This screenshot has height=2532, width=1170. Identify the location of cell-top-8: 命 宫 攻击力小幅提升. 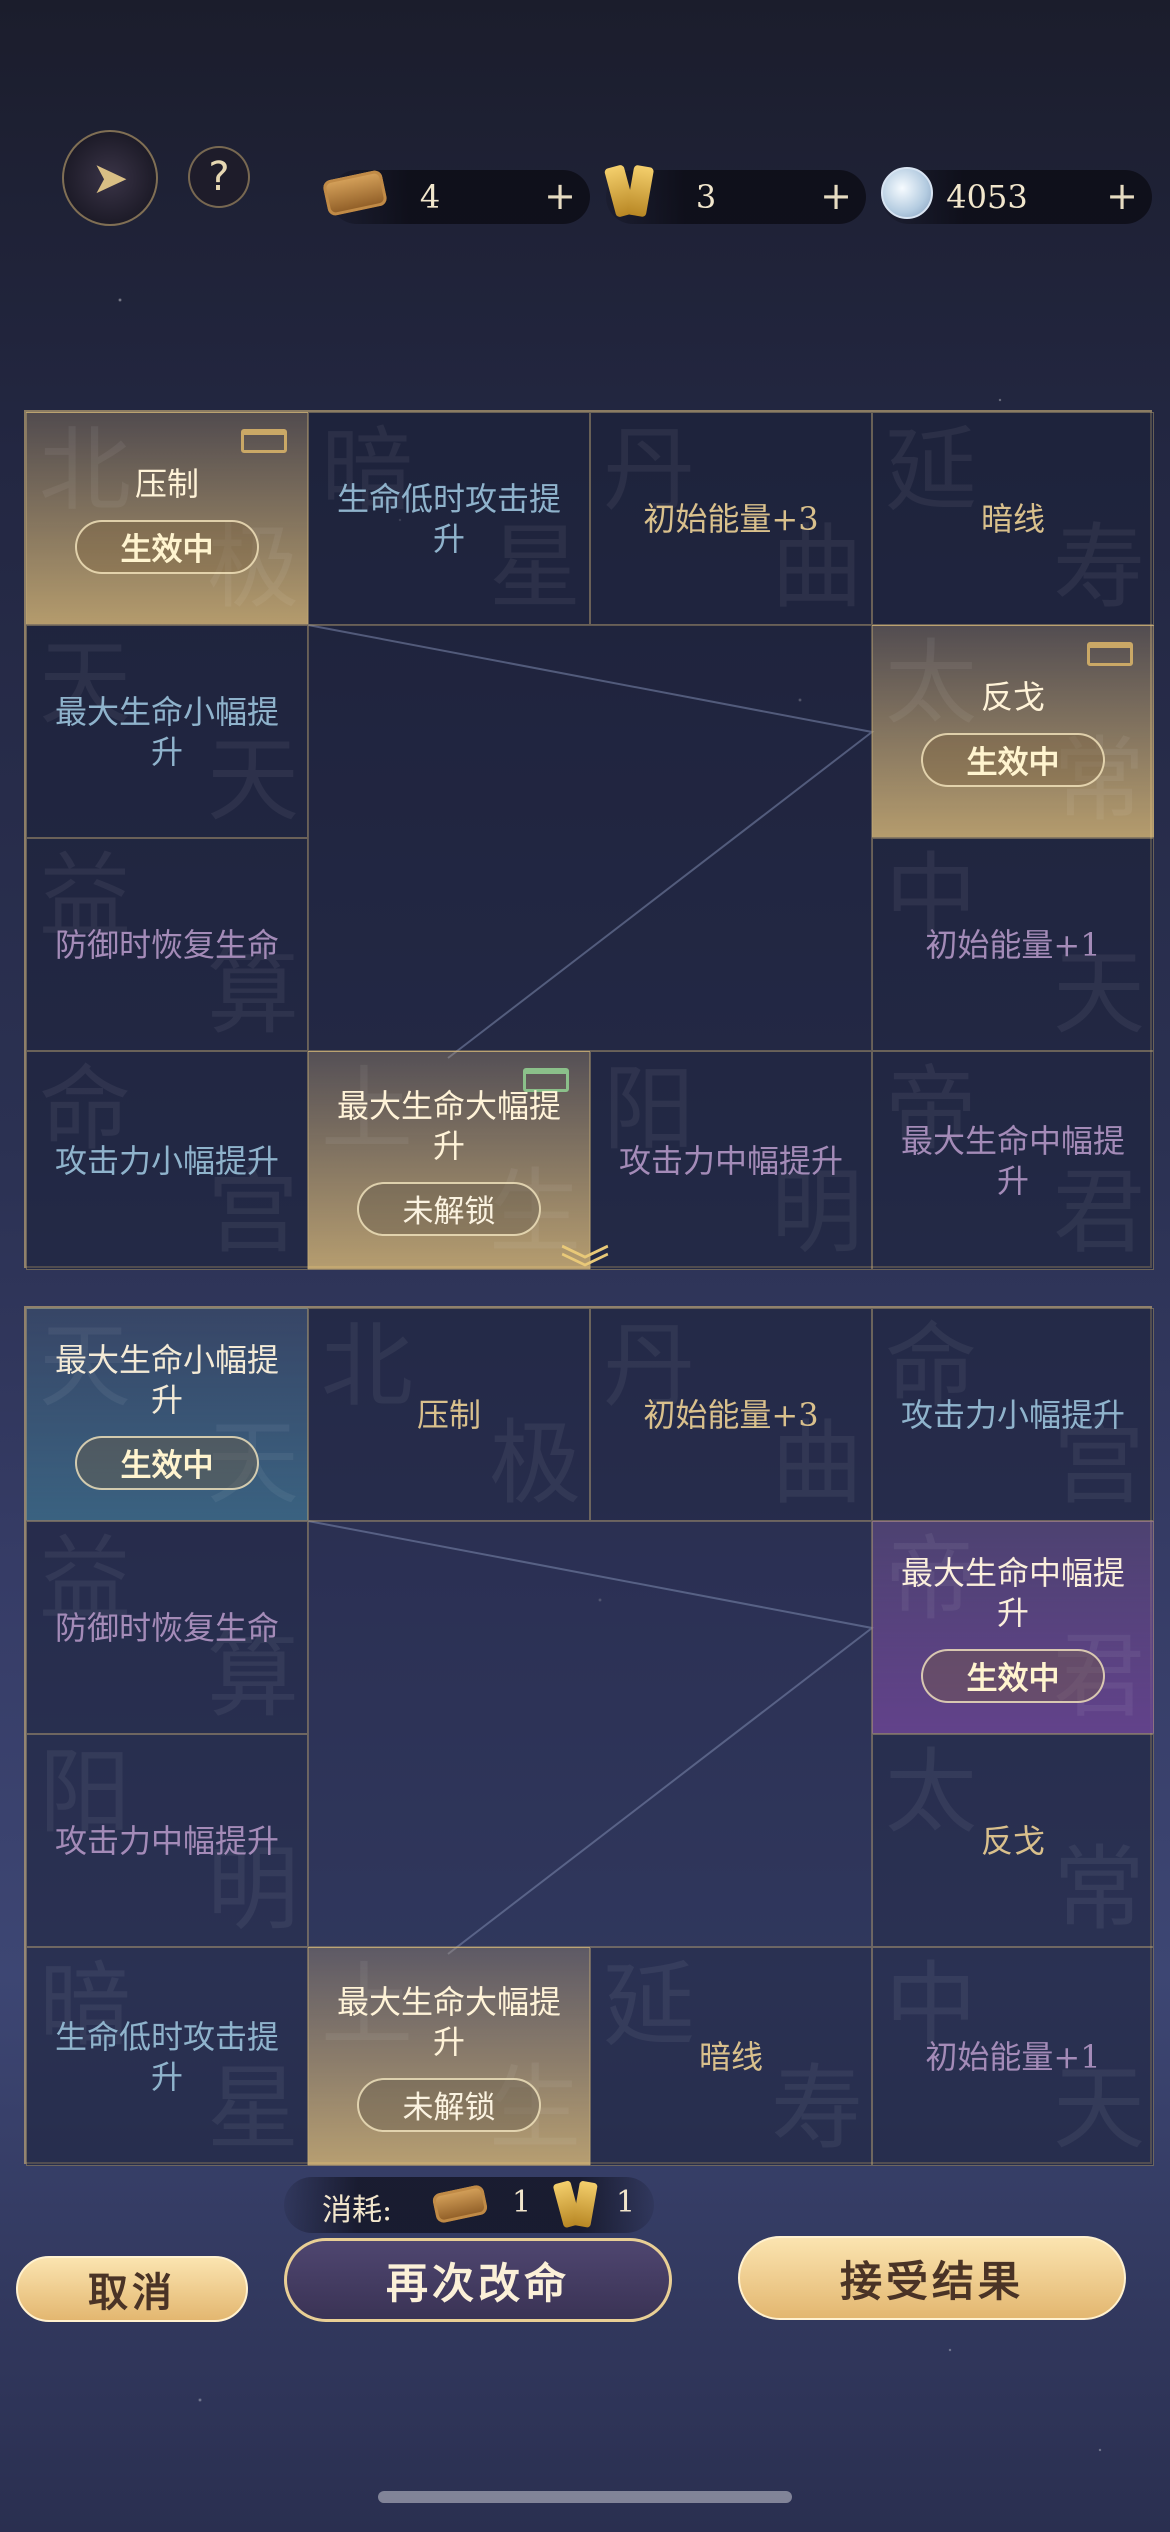
(167, 1160).